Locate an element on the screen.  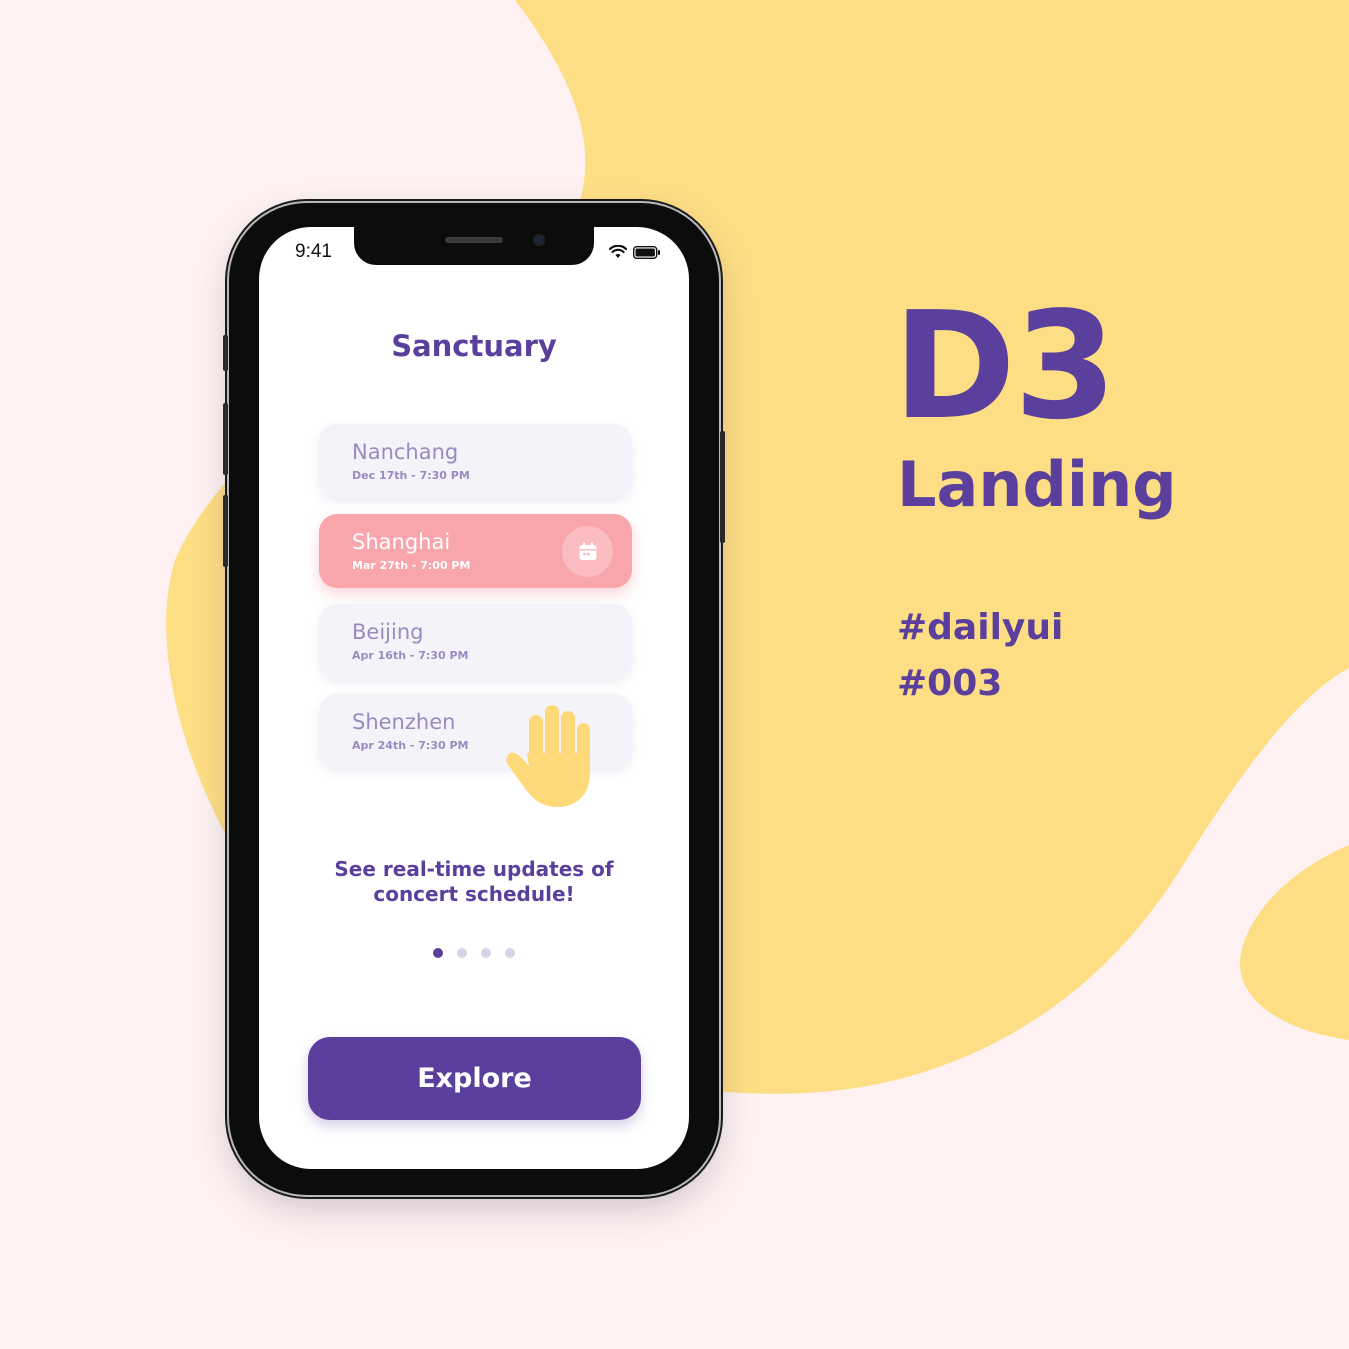
status-time: 9:41 is located at coordinates (313, 251).